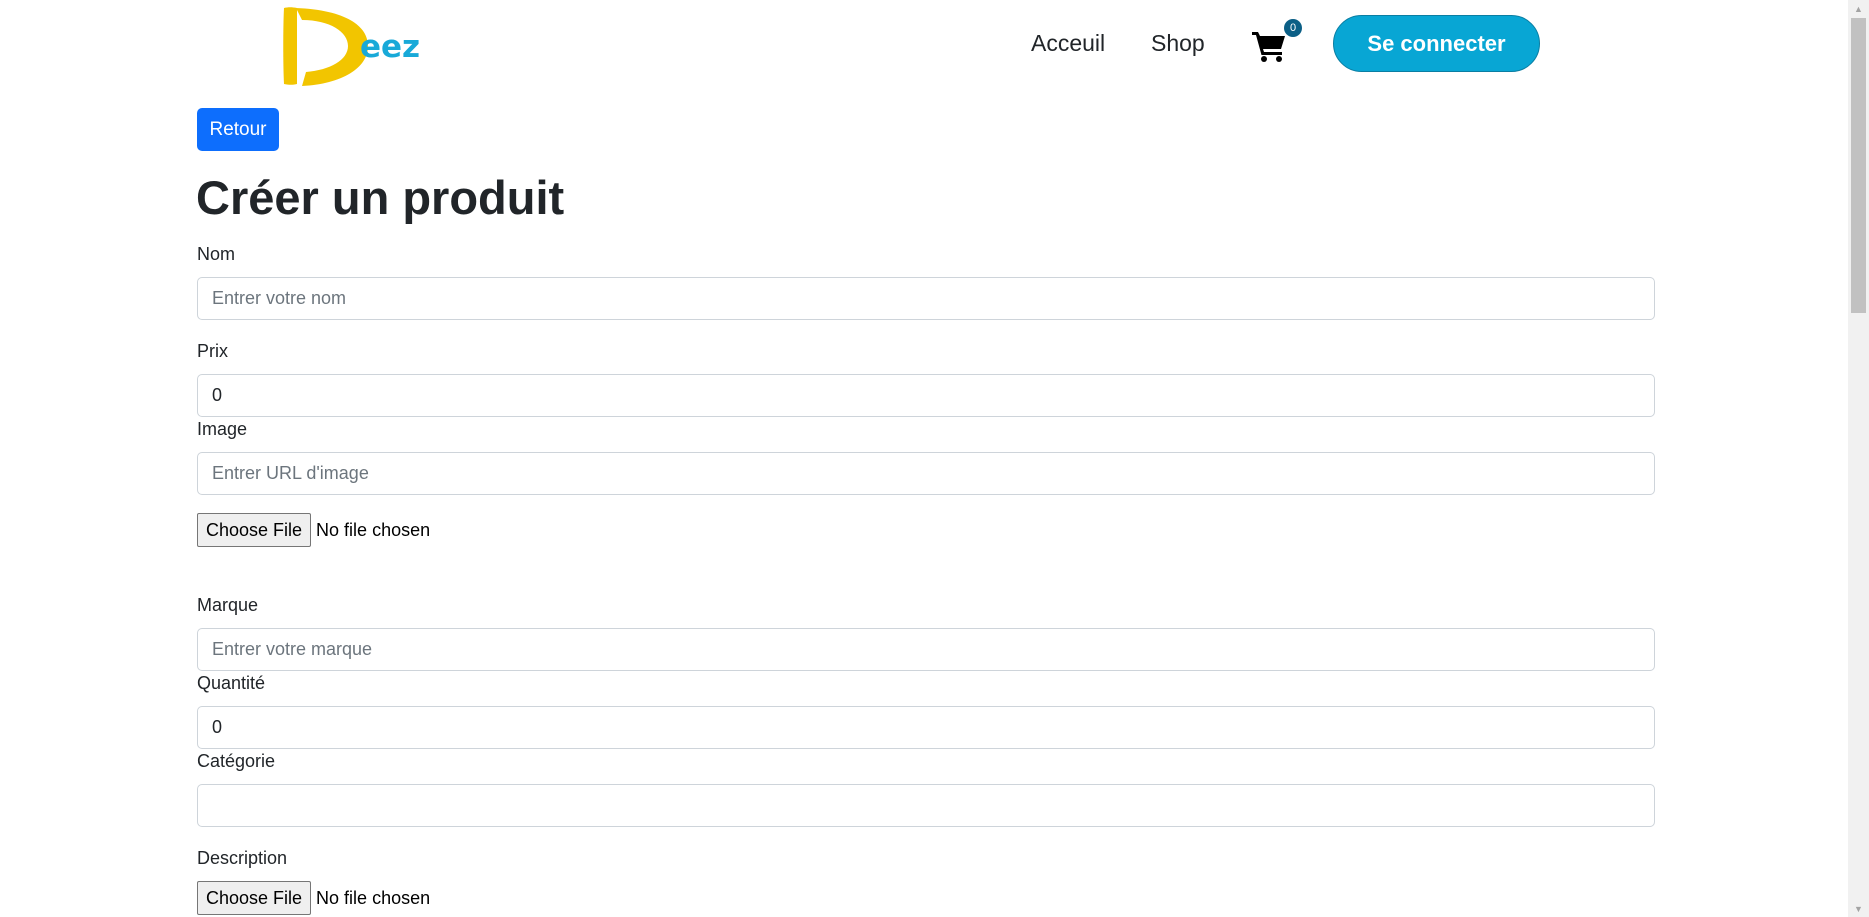 Image resolution: width=1869 pixels, height=917 pixels. What do you see at coordinates (231, 683) in the screenshot?
I see `quantity-label: Quantité` at bounding box center [231, 683].